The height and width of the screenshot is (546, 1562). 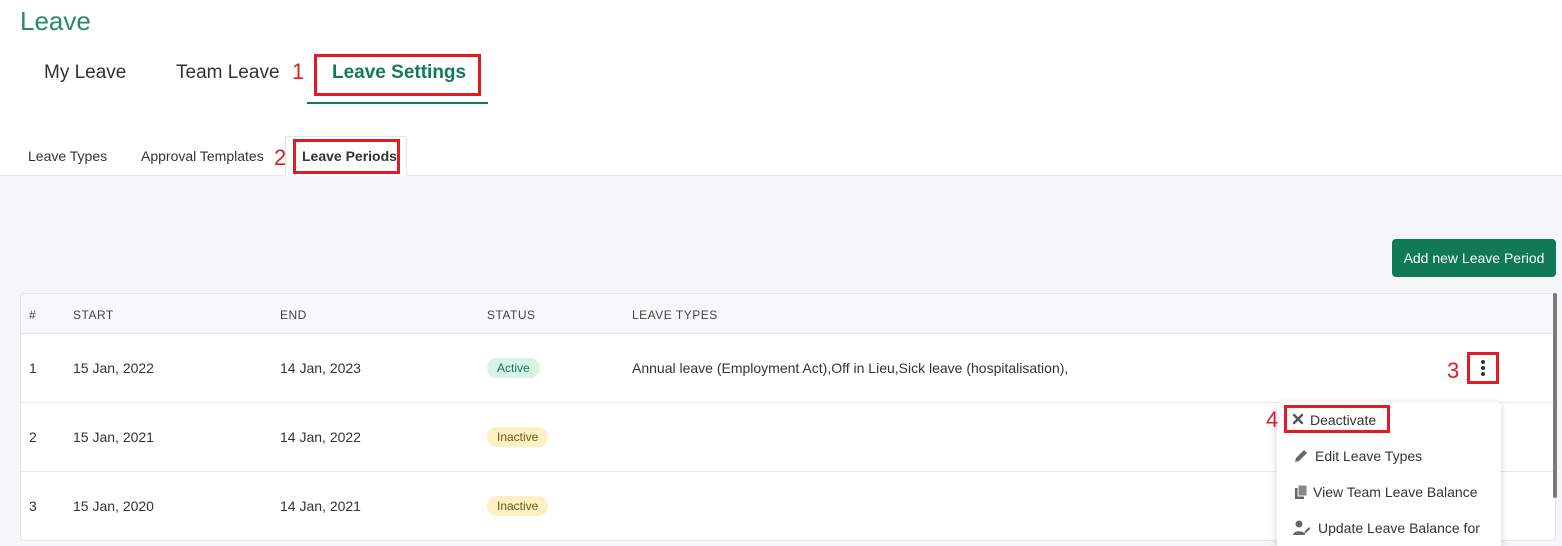 I want to click on menu-item-view-team-leave-balance: View Team Leave Balance, so click(x=1389, y=492).